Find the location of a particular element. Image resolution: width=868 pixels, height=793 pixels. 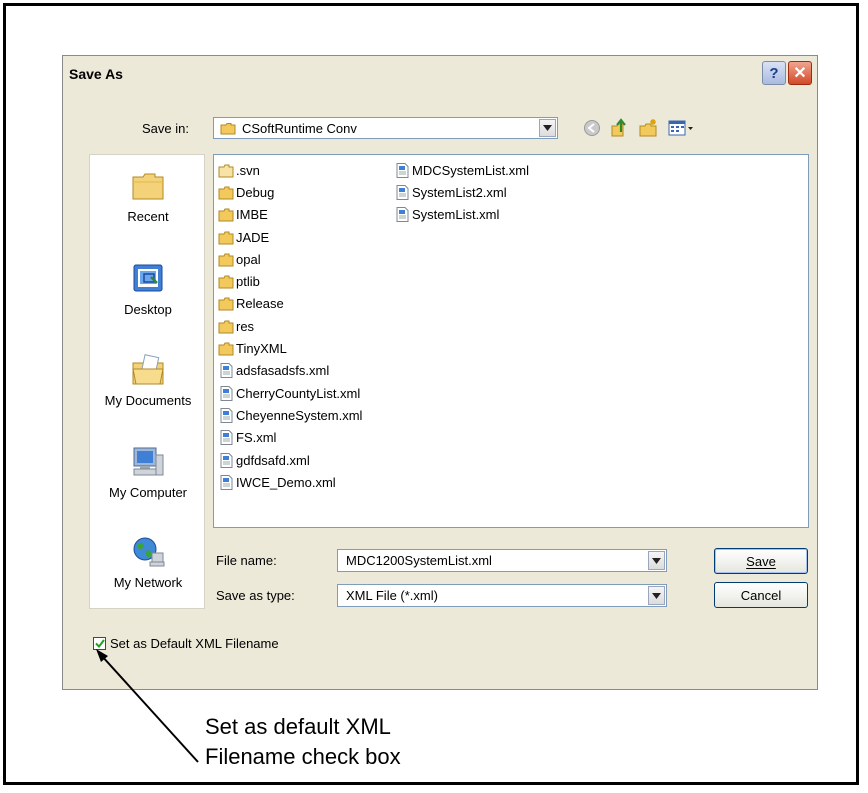

save-button: Save is located at coordinates (761, 561).